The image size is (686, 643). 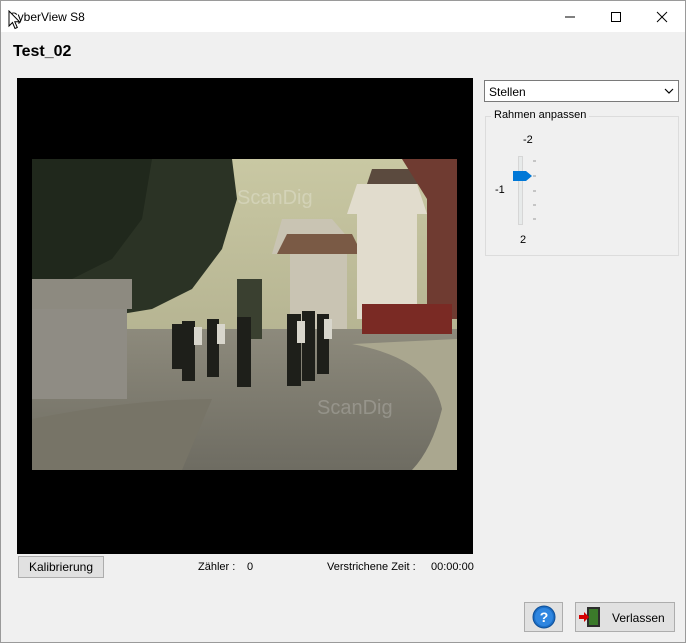 What do you see at coordinates (582, 186) in the screenshot?
I see `frame-adjust-group` at bounding box center [582, 186].